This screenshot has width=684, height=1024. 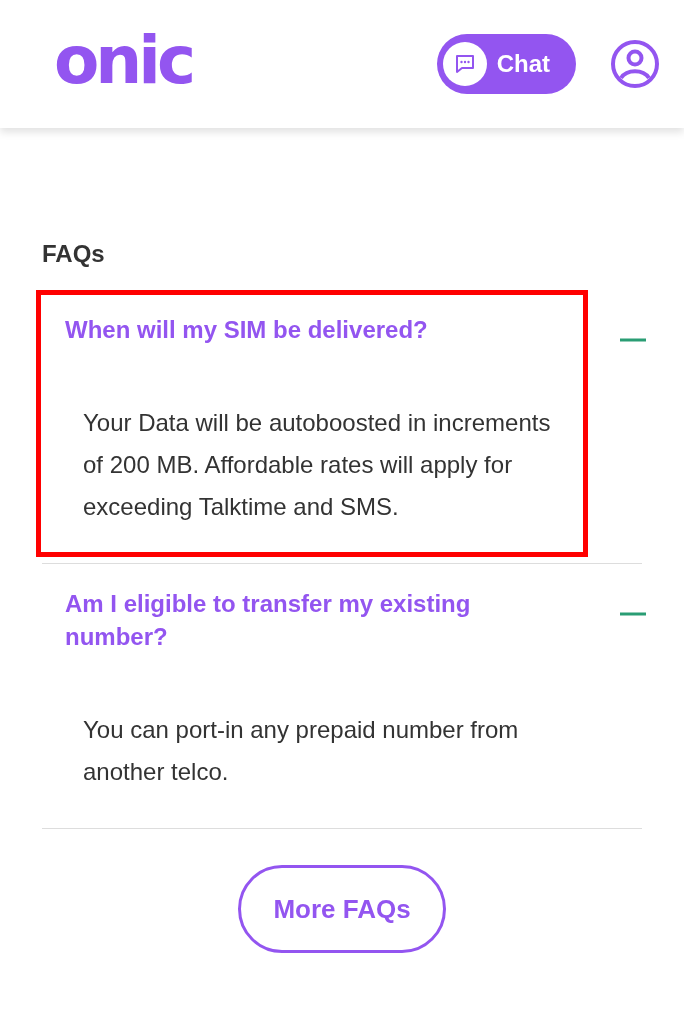 What do you see at coordinates (506, 64) in the screenshot?
I see `chat-button: Chat` at bounding box center [506, 64].